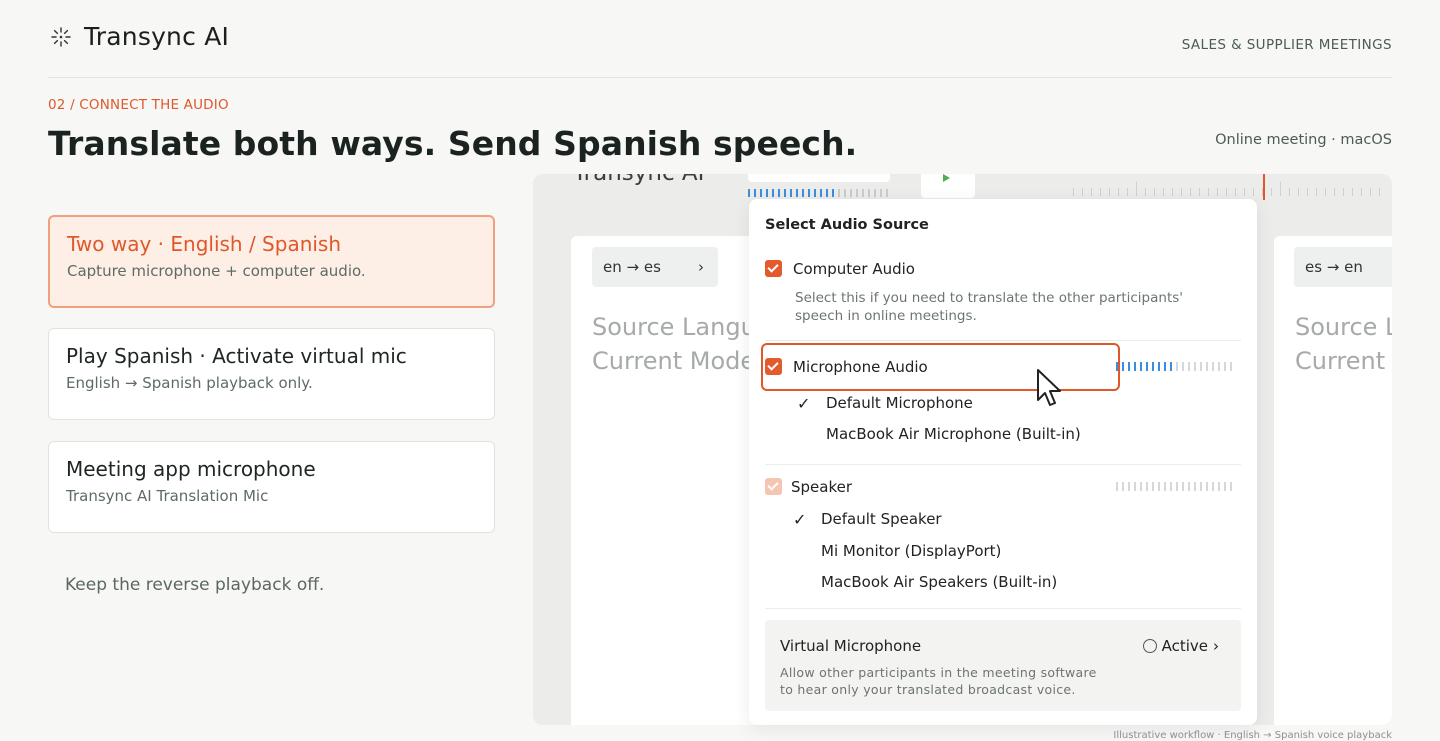  I want to click on header-tag: SALES & SUPPLIER MEETINGS, so click(1286, 45).